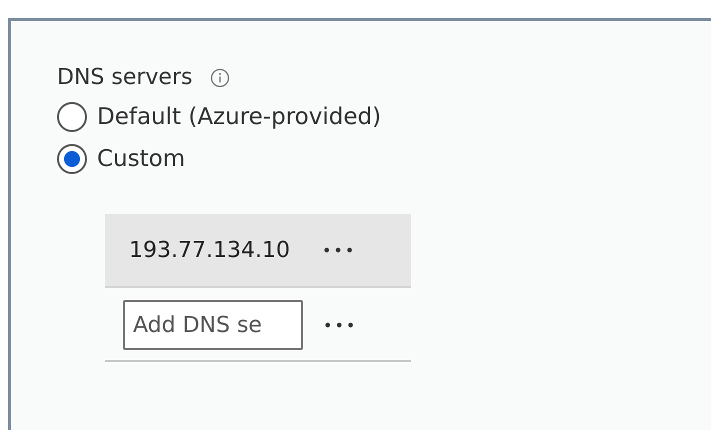  I want to click on info-icon, so click(220, 78).